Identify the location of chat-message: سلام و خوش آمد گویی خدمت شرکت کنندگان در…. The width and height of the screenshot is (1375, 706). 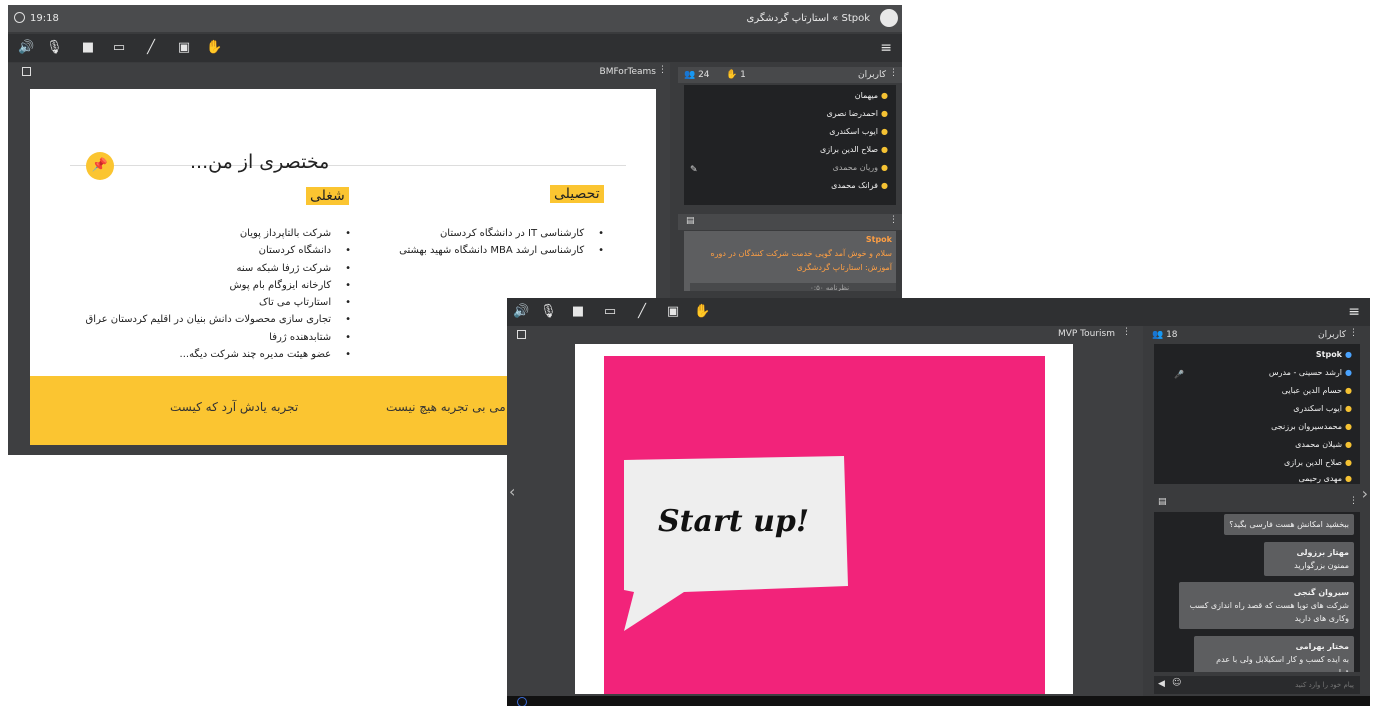
(801, 260).